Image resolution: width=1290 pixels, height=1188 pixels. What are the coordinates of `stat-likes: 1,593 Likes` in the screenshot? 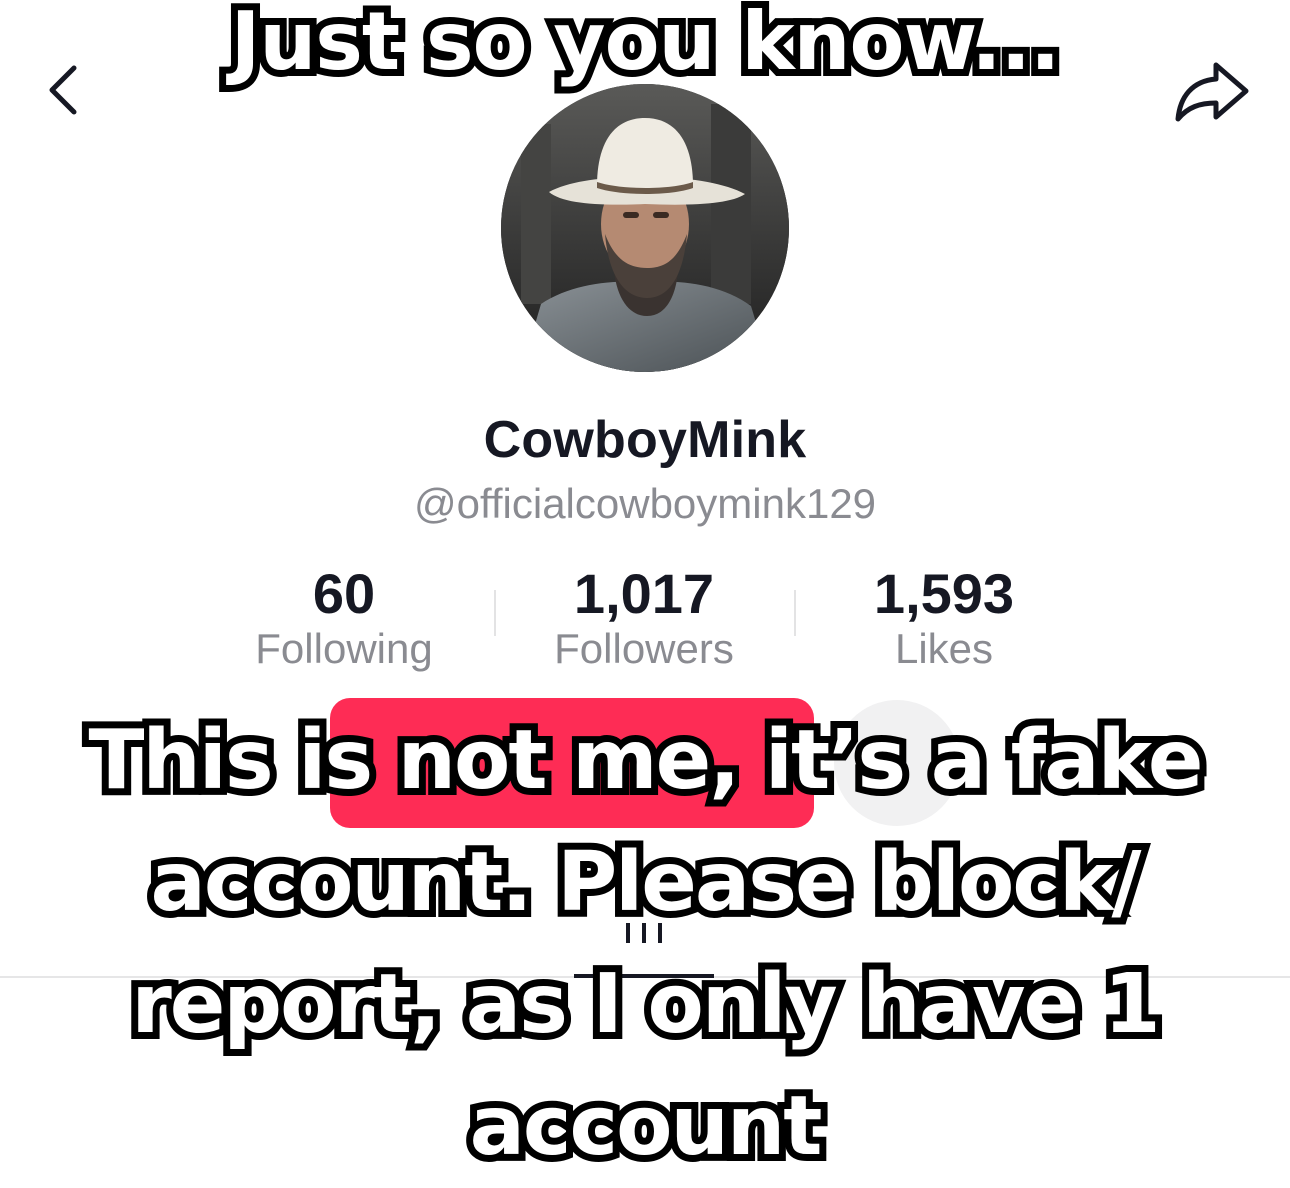 It's located at (944, 617).